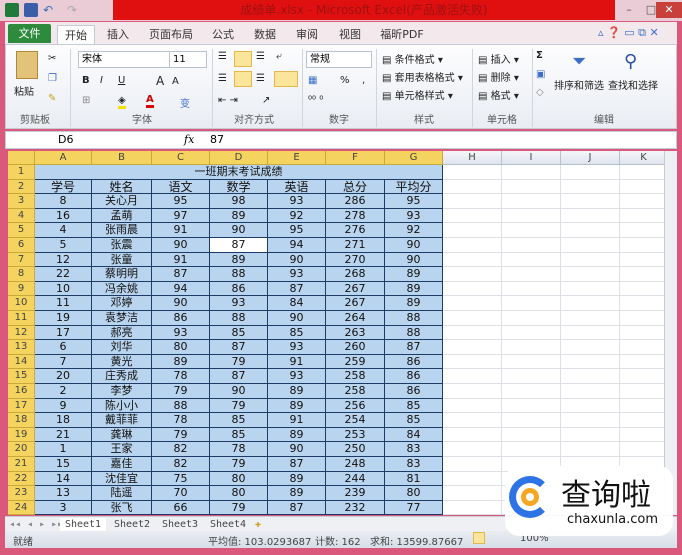 Image resolution: width=682 pixels, height=555 pixels. What do you see at coordinates (52, 78) in the screenshot?
I see `copy-icon: ❐` at bounding box center [52, 78].